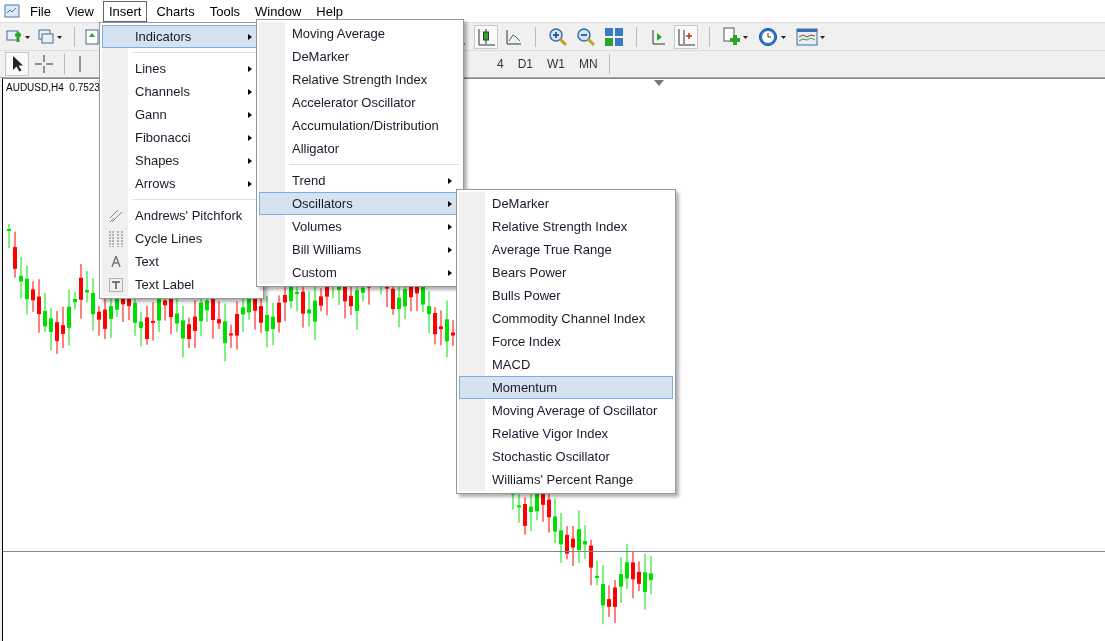 This screenshot has height=641, width=1105. What do you see at coordinates (12, 11) in the screenshot?
I see `app-icon` at bounding box center [12, 11].